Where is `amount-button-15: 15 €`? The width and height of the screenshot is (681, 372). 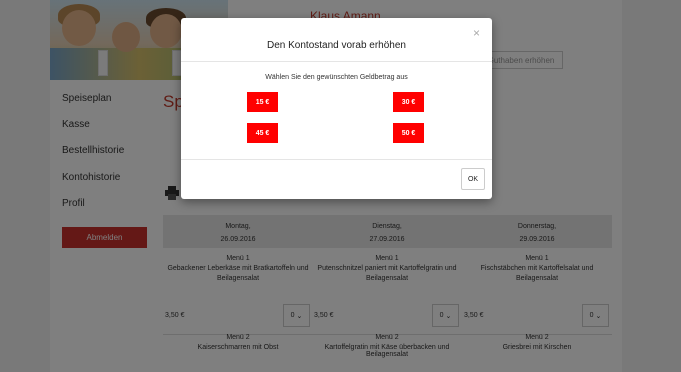
amount-button-15: 15 € is located at coordinates (262, 102).